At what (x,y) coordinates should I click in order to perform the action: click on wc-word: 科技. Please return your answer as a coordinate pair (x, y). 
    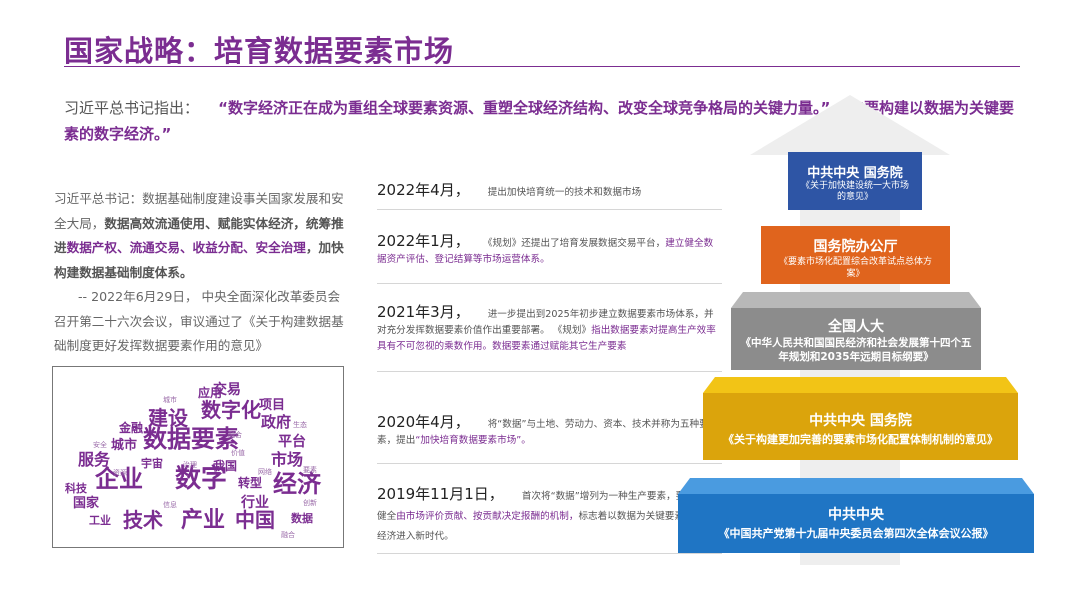
    Looking at the image, I should click on (76, 488).